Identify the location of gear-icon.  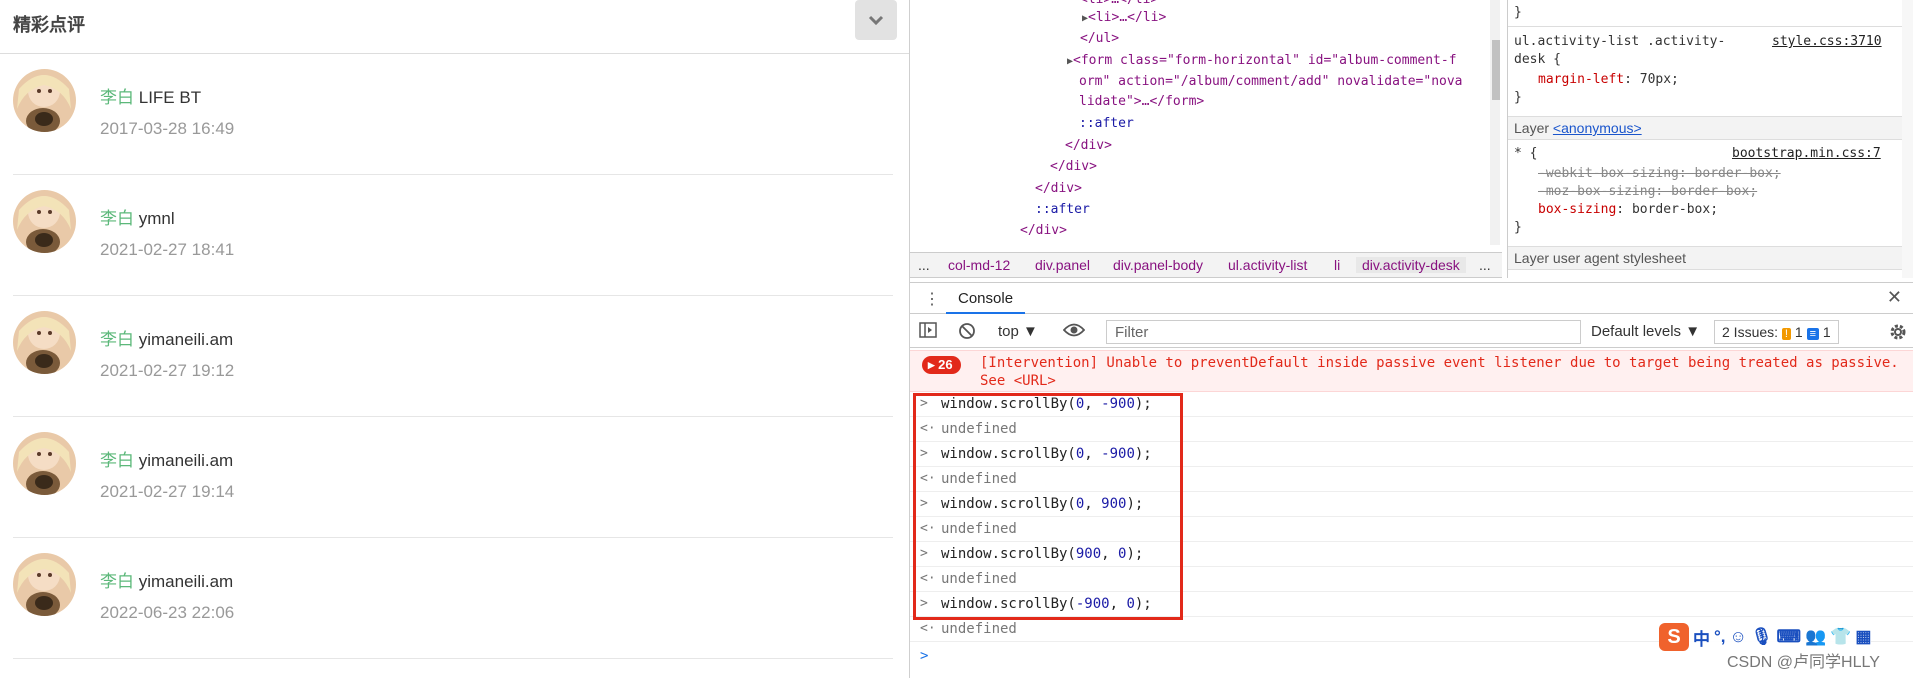
(1898, 334).